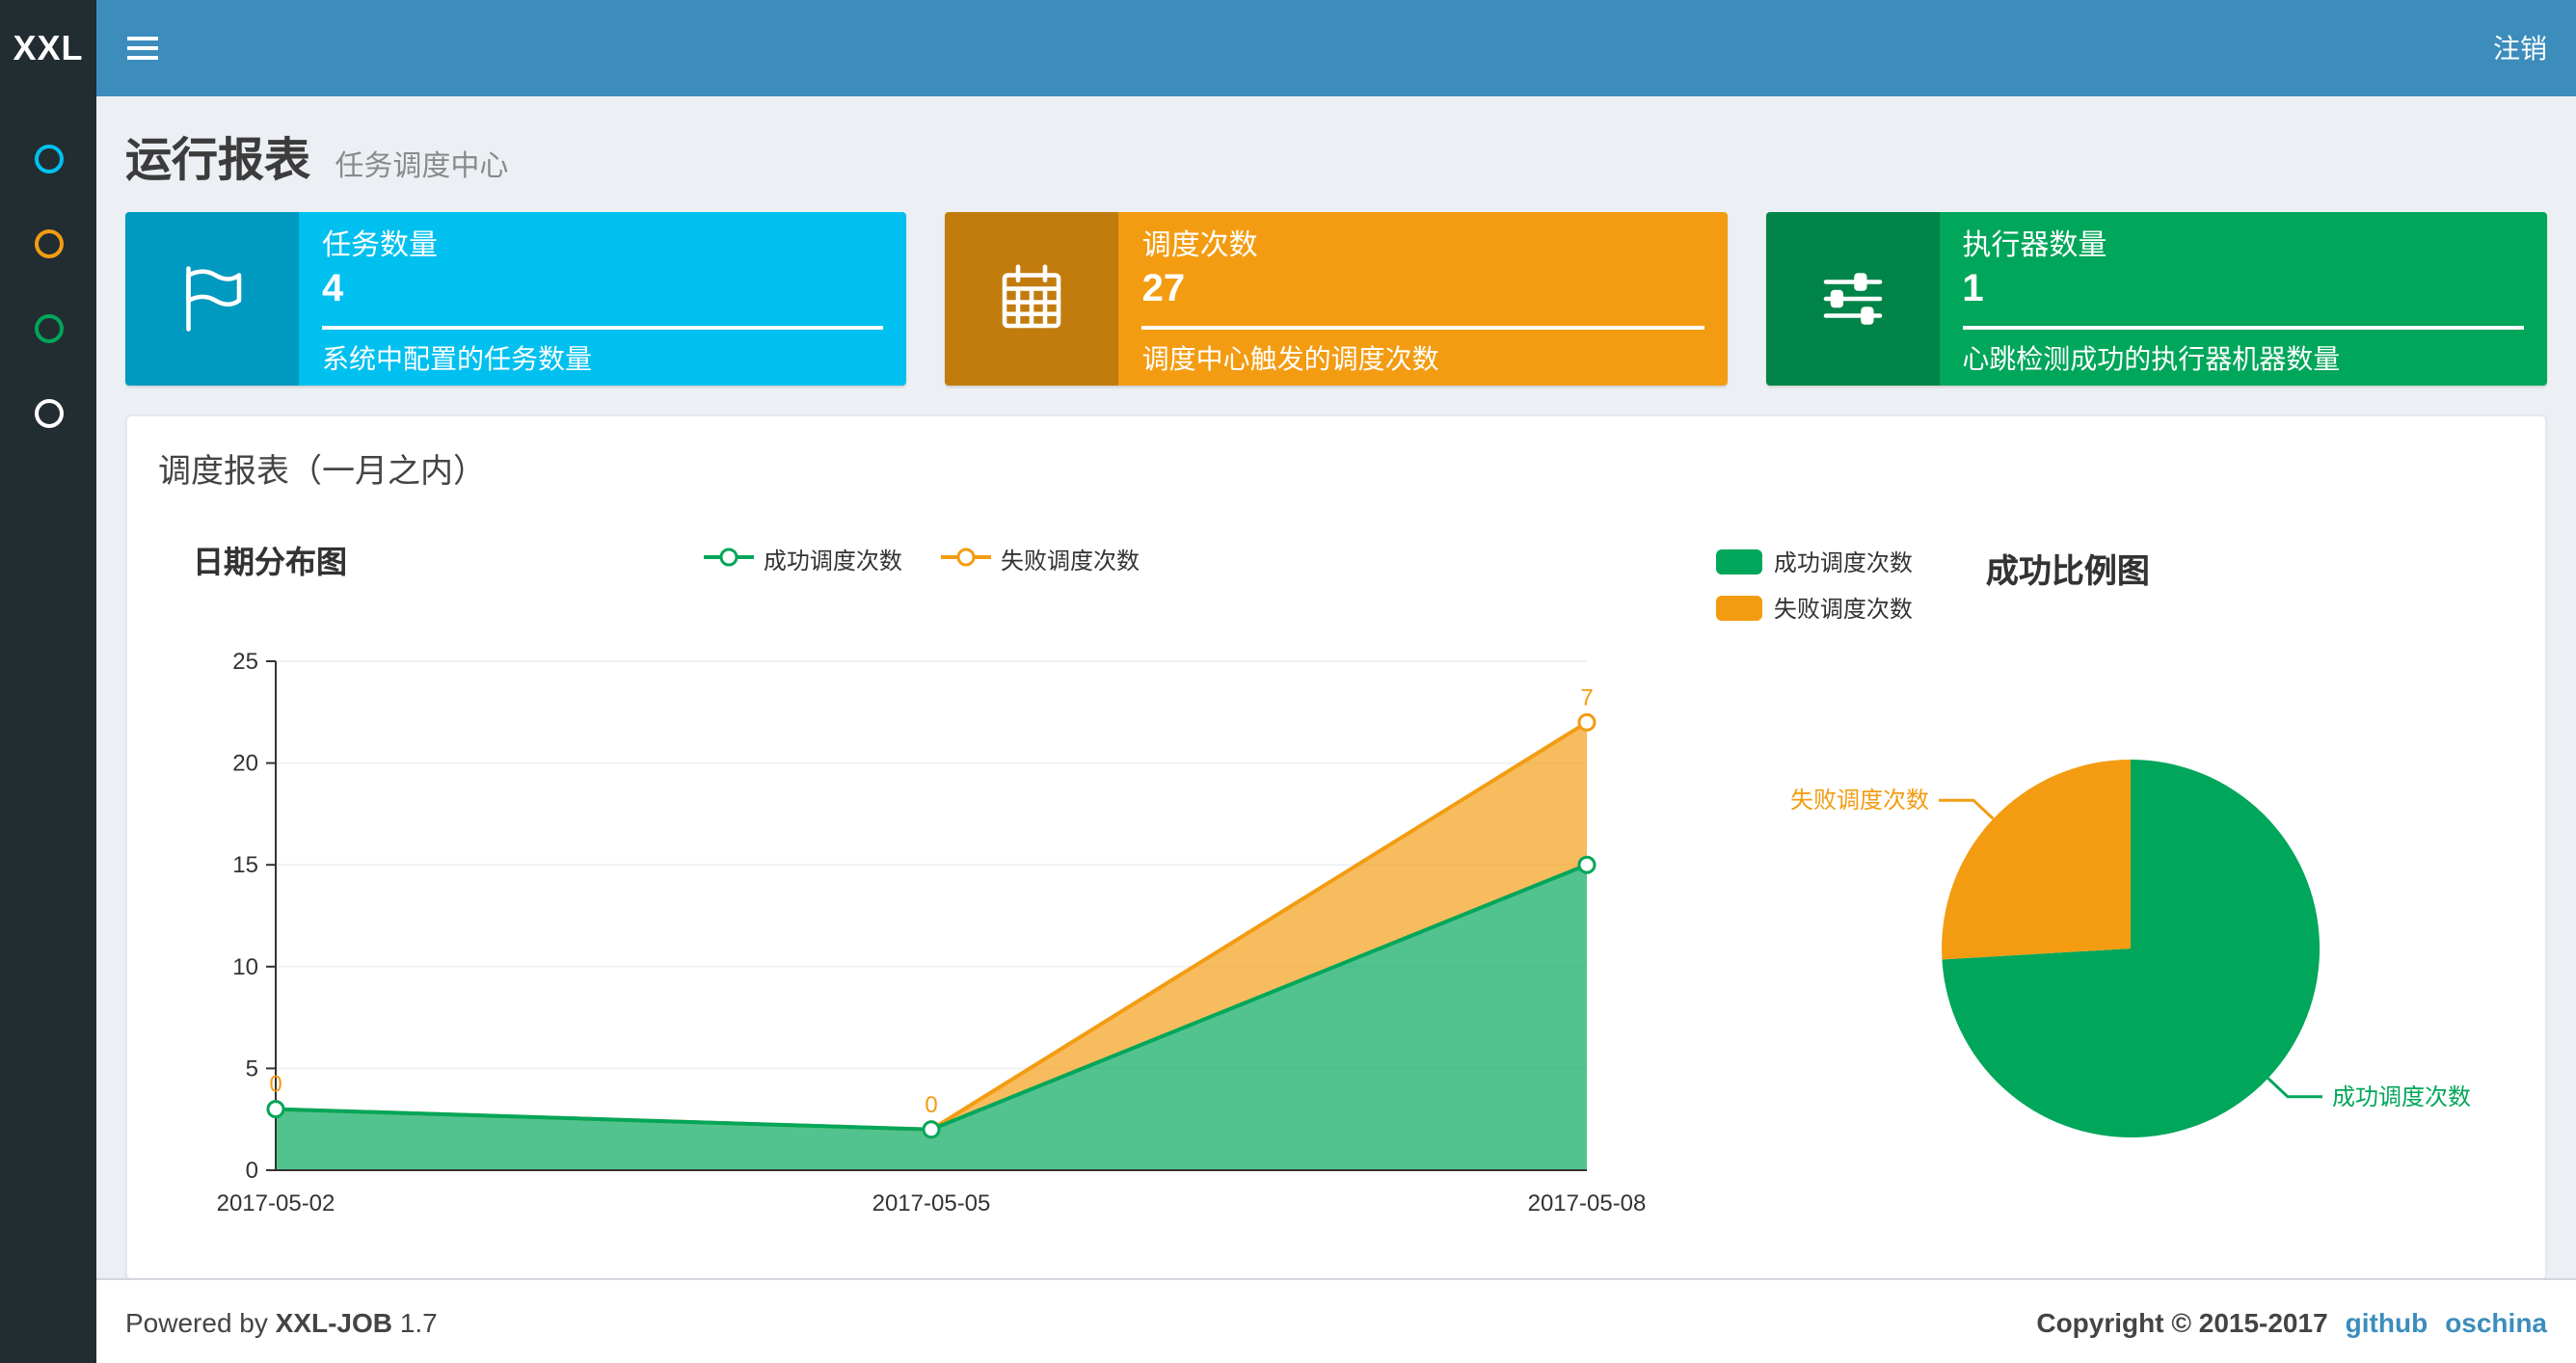 This screenshot has width=2576, height=1363. Describe the element at coordinates (245, 764) in the screenshot. I see `svg-text: 20` at that location.